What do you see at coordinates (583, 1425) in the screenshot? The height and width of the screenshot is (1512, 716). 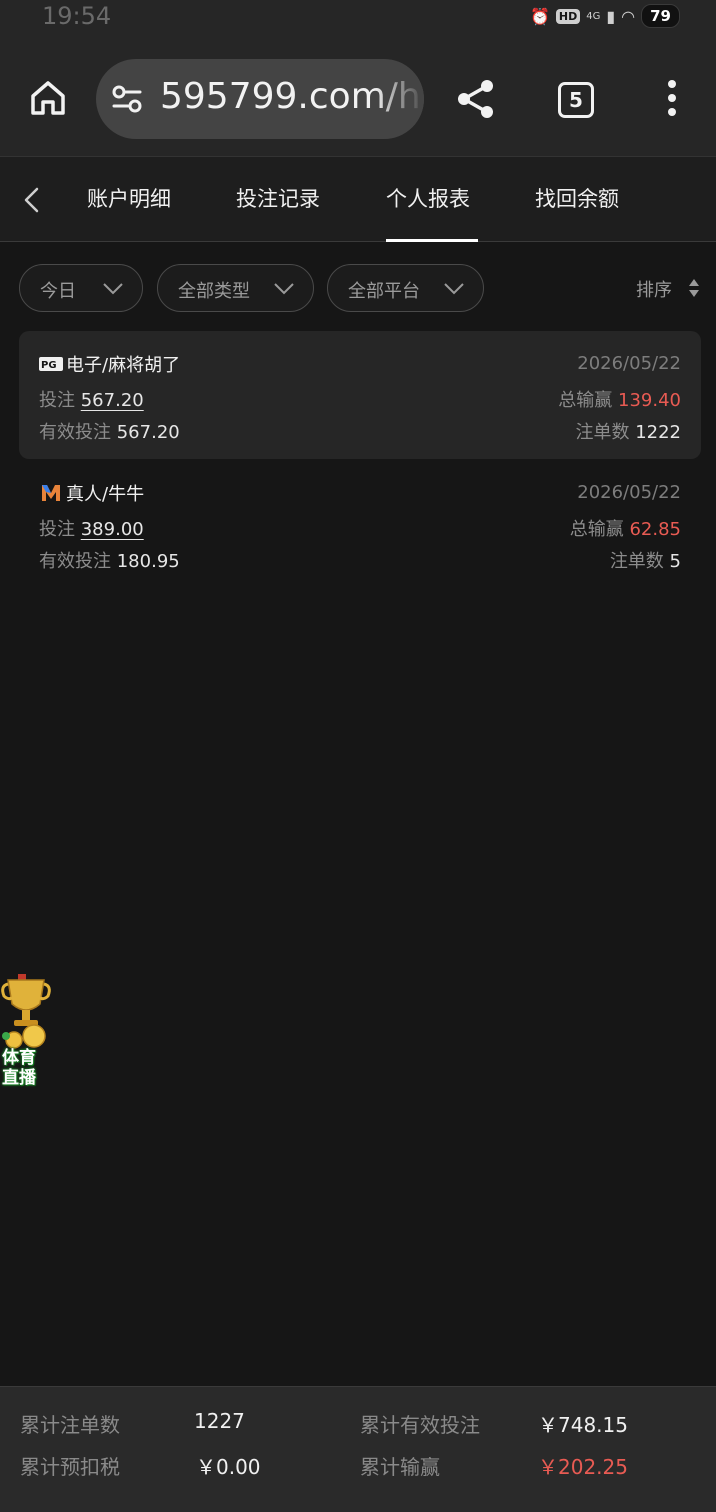 I see `total-valid-bet-value: ￥748.15` at bounding box center [583, 1425].